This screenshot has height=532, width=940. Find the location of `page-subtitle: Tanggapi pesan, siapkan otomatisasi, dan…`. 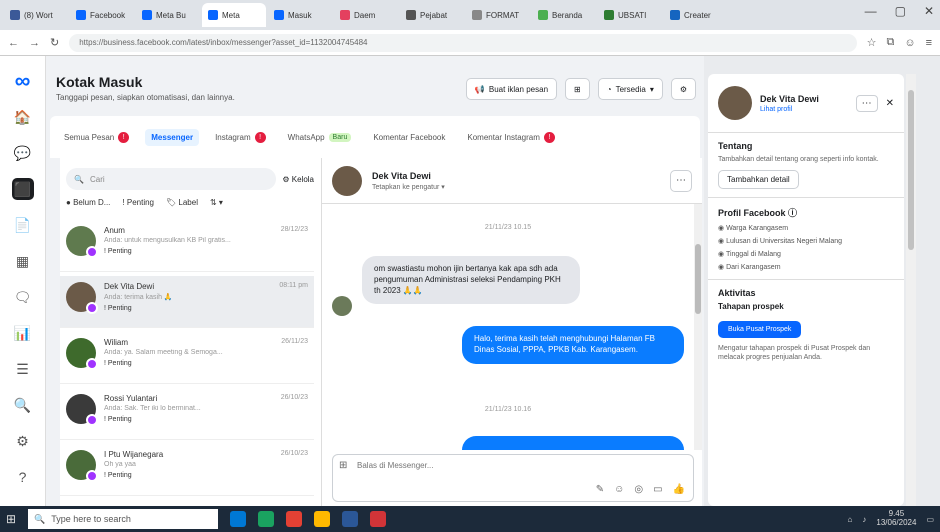

page-subtitle: Tanggapi pesan, siapkan otomatisasi, dan… is located at coordinates (145, 97).